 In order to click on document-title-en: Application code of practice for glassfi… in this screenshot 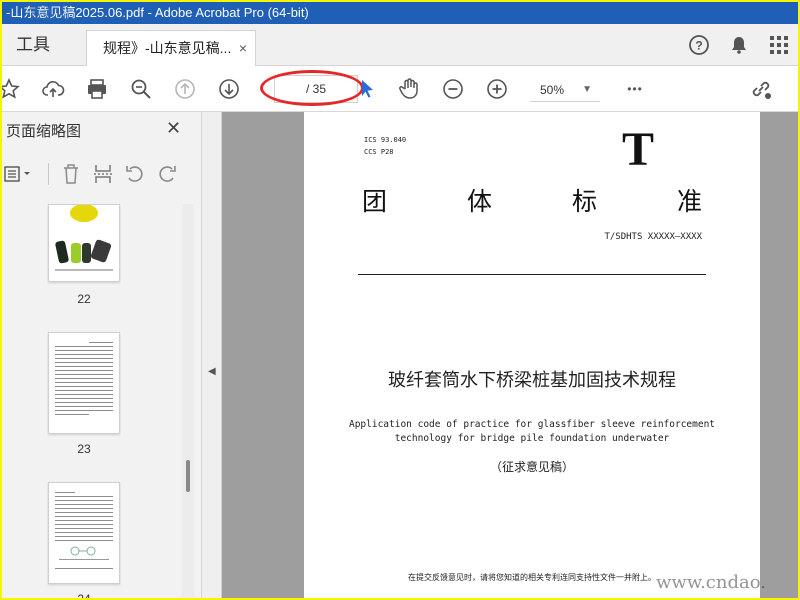, I will do `click(532, 432)`.